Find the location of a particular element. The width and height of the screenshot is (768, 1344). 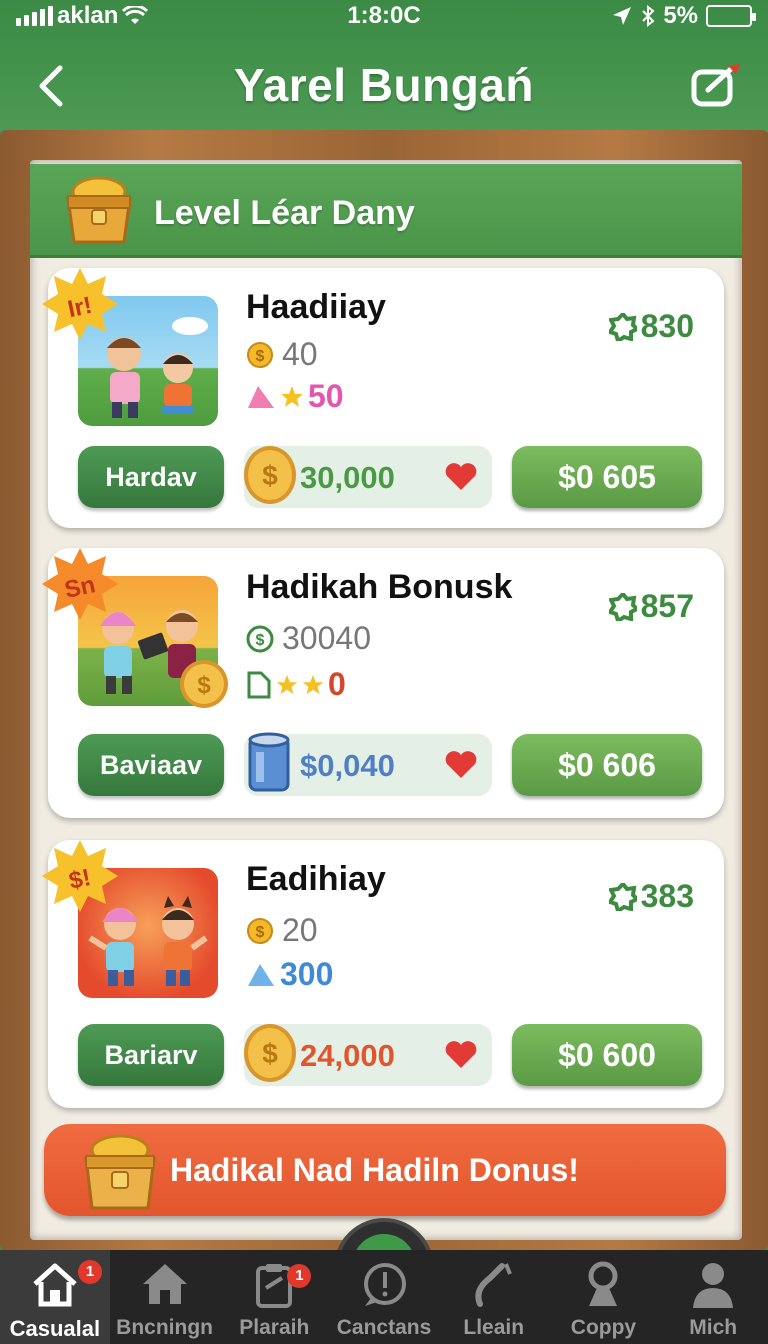

bonus-button: Hadikal Nad Hadiln Donus! is located at coordinates (385, 1170).